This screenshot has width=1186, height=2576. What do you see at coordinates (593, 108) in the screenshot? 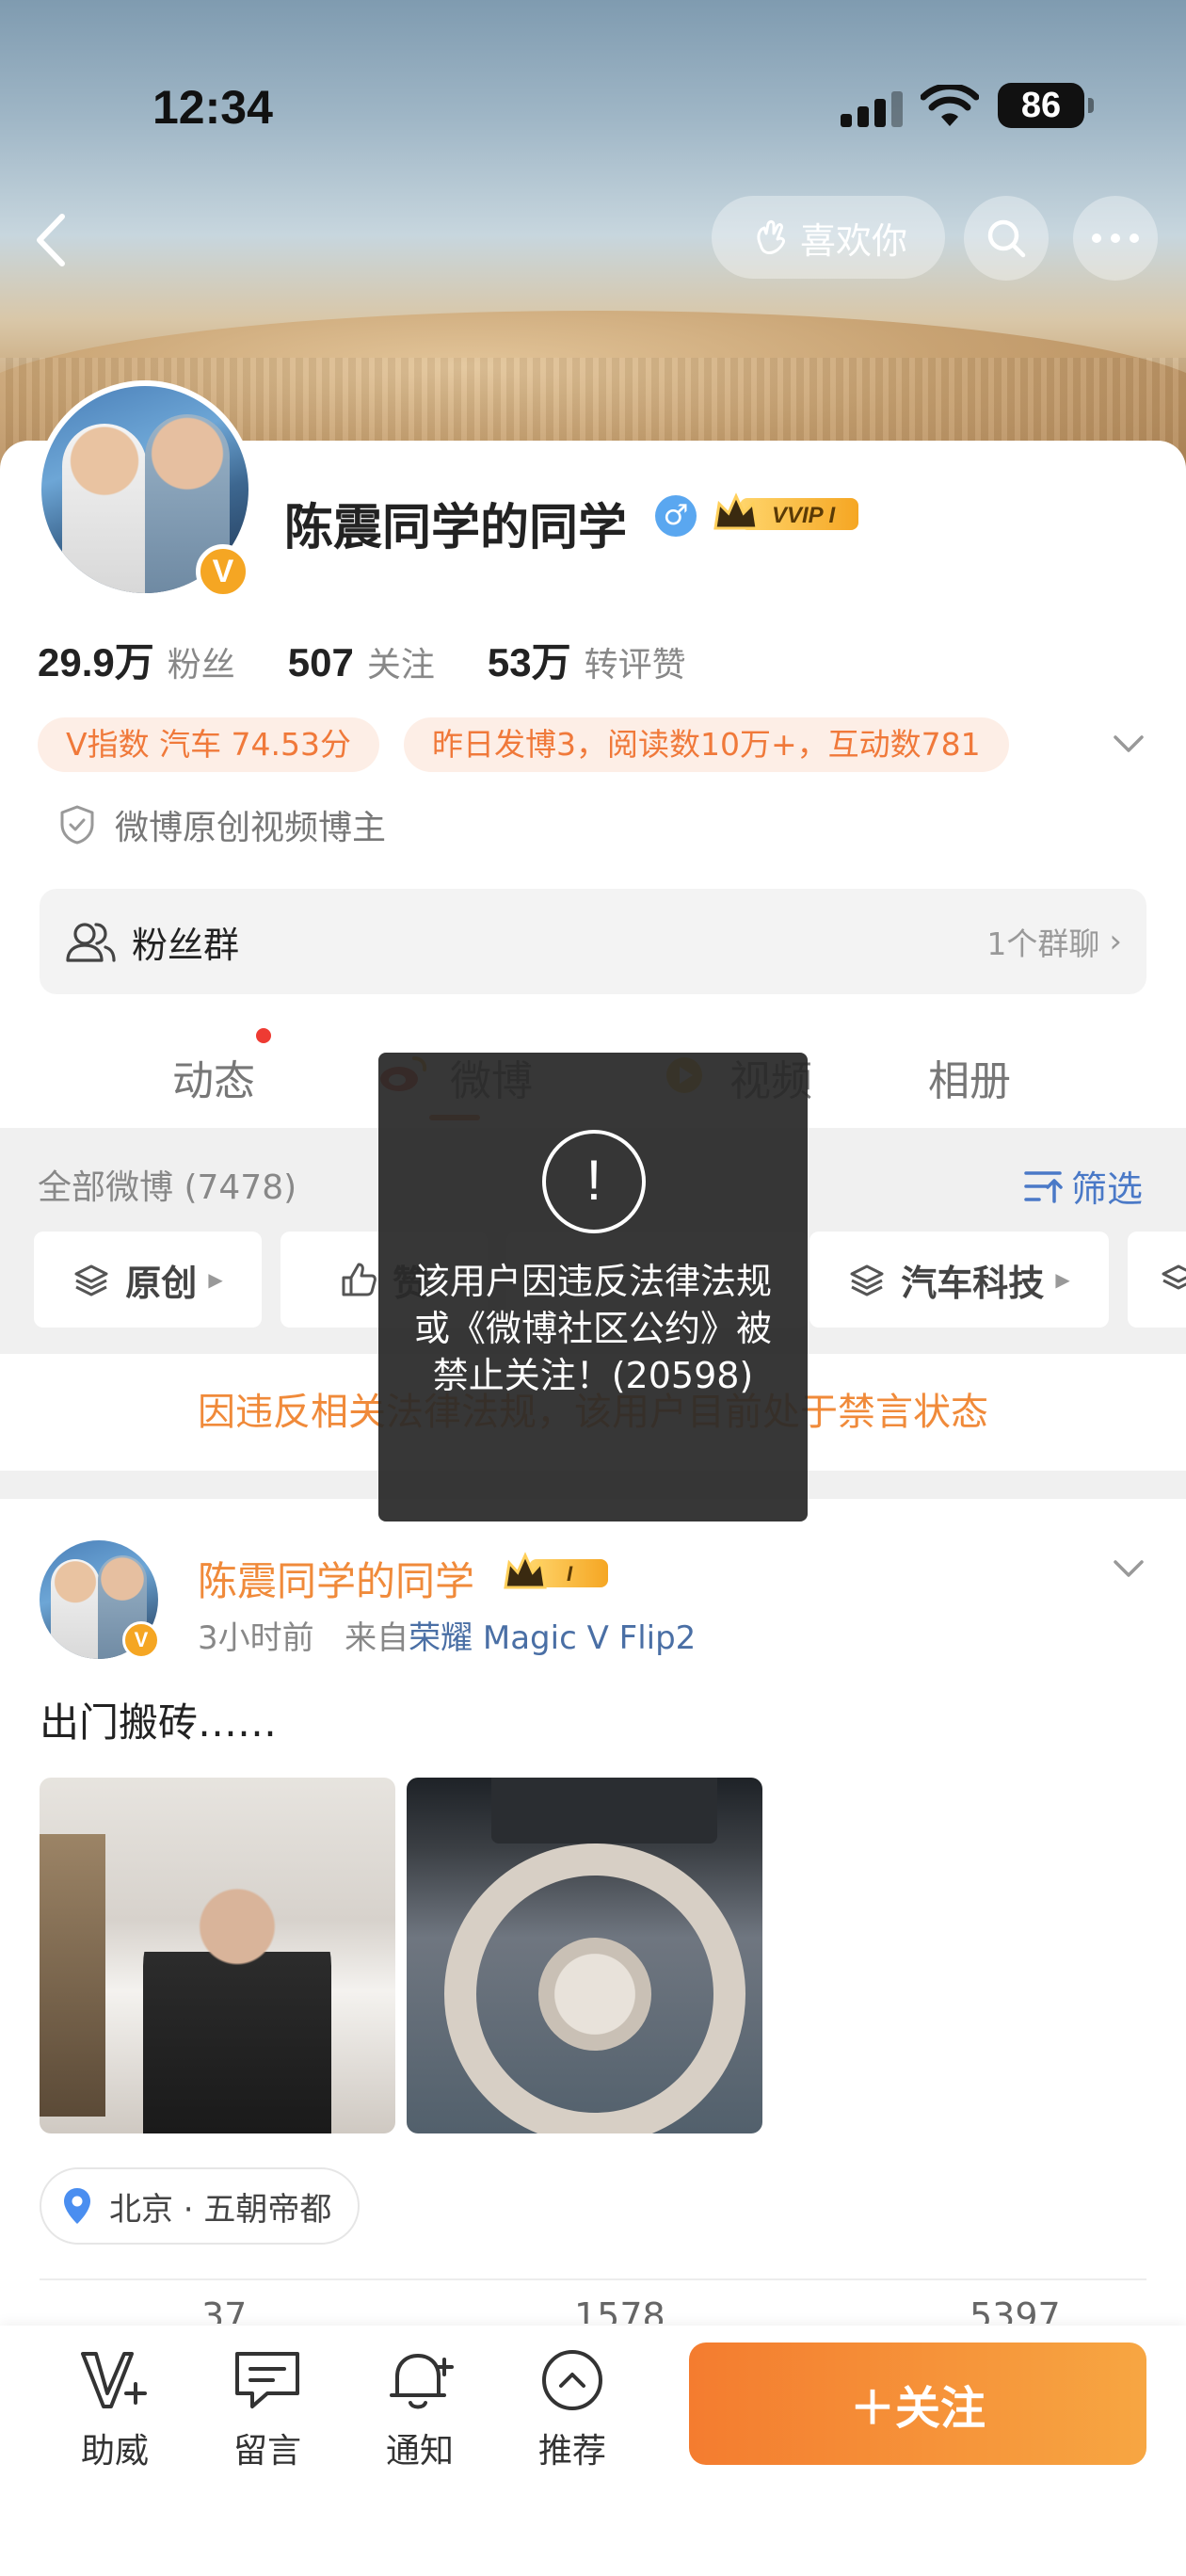
I see `status-bar: 12:34 86` at bounding box center [593, 108].